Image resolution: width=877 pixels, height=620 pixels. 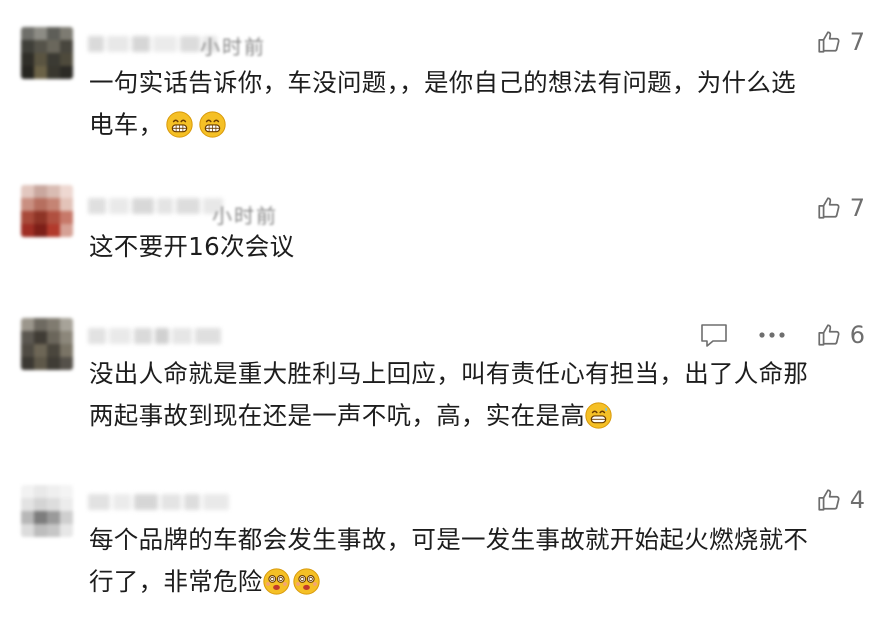 I want to click on comment-text: 每个品牌的车都会发生事故，可是一发生事故就开始起火燃烧就不 行了，非常危险, so click(x=474, y=561).